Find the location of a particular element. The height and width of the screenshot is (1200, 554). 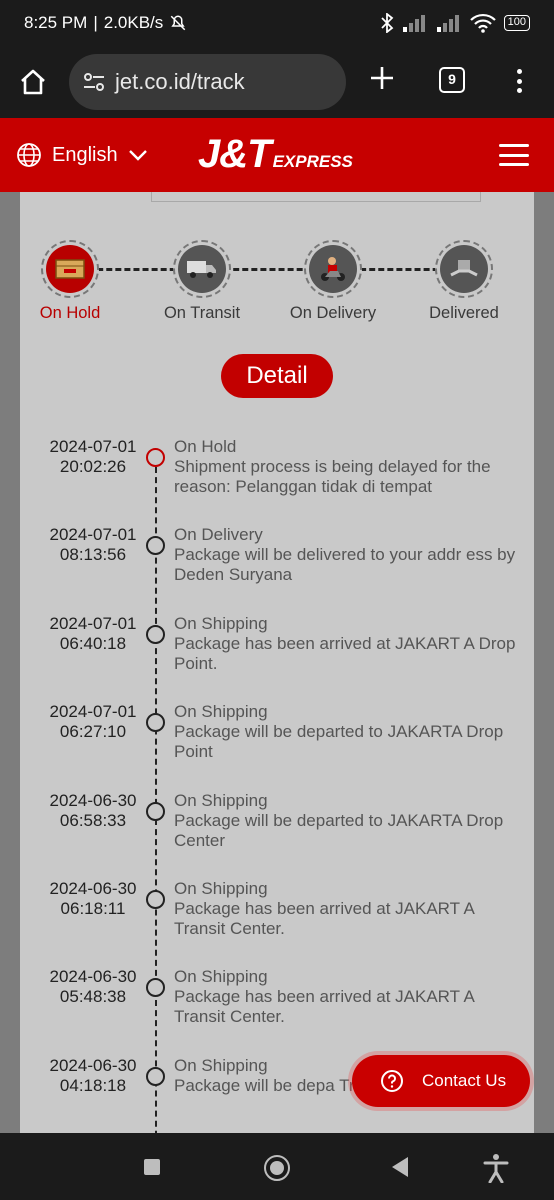

package-icon is located at coordinates (70, 269).